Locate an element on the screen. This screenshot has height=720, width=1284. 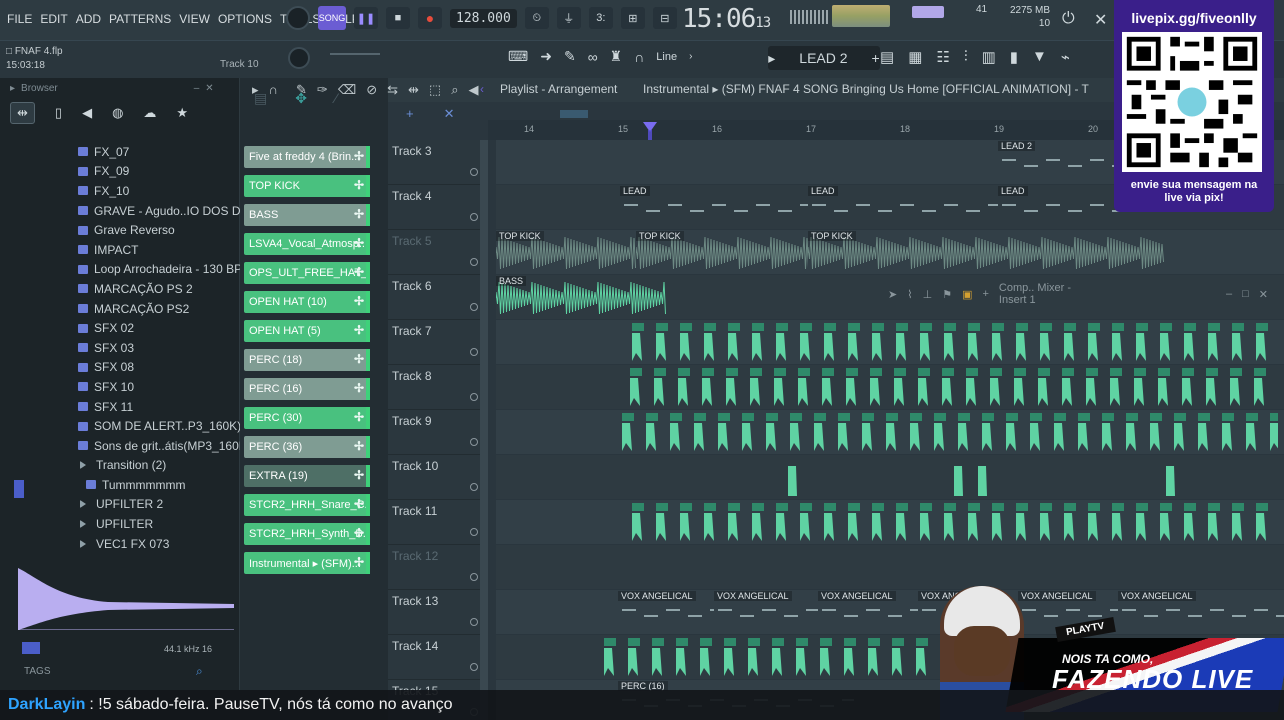
mixer-close-icon: ✕ is located at coordinates (1263, 294).